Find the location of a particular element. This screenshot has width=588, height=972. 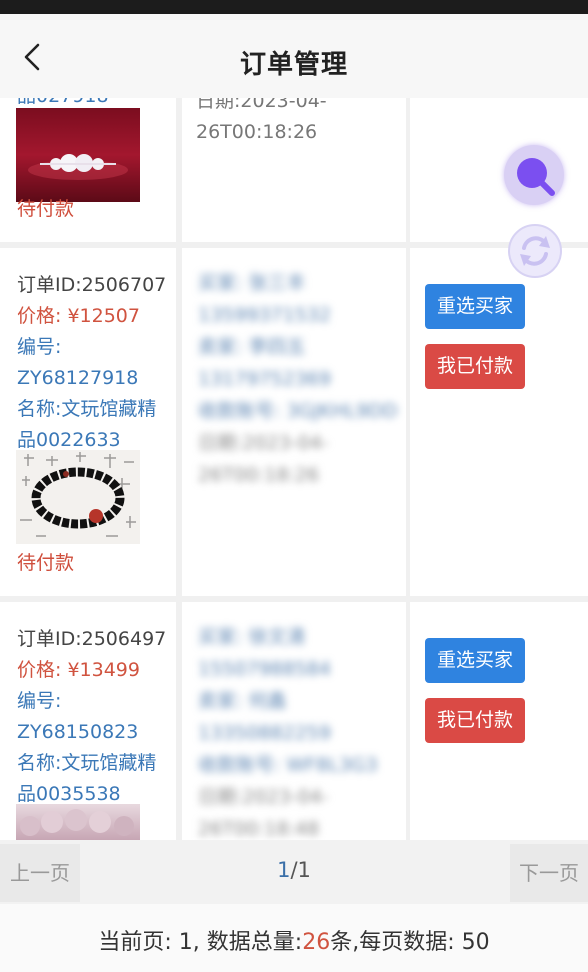

search-fab is located at coordinates (534, 175).